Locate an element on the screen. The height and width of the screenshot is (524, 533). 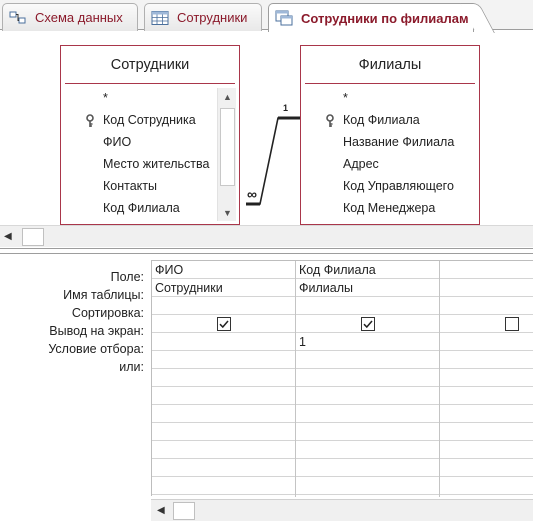
tab-label: Схема данных is located at coordinates (79, 17).